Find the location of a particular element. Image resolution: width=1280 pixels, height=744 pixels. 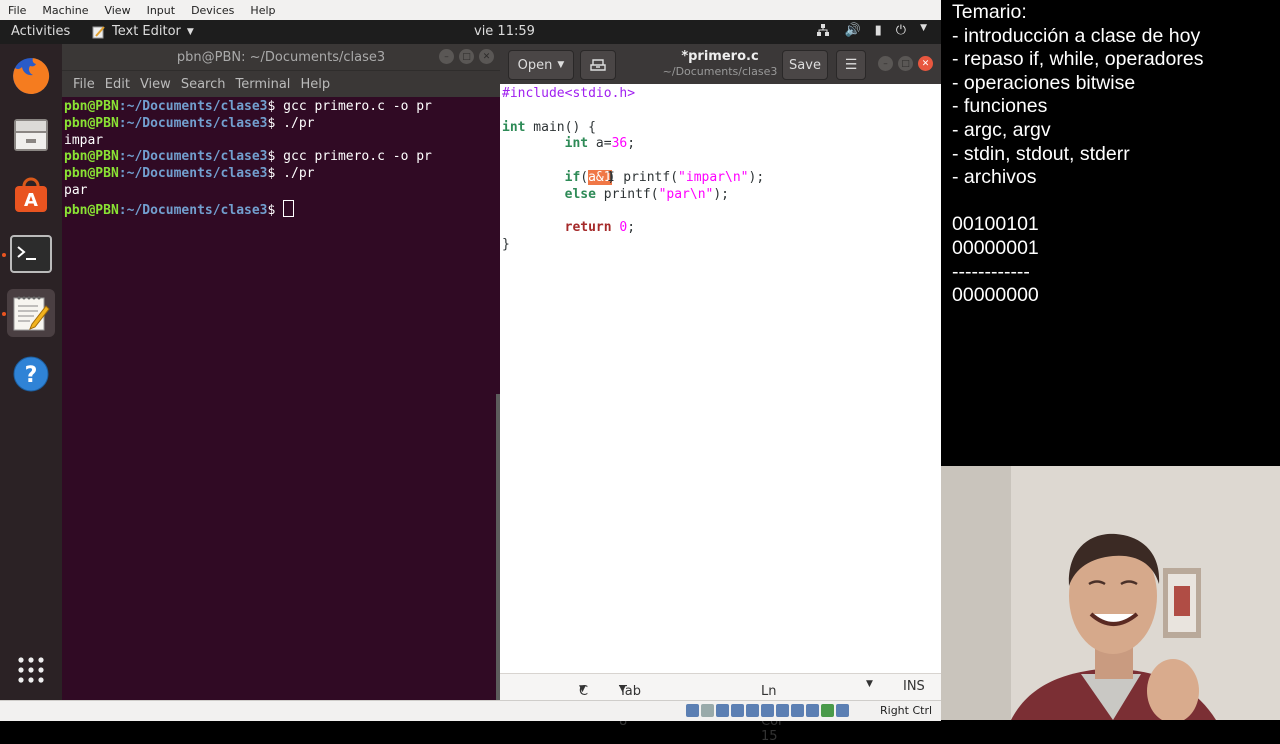

bits-line: 00000000 is located at coordinates (995, 295).